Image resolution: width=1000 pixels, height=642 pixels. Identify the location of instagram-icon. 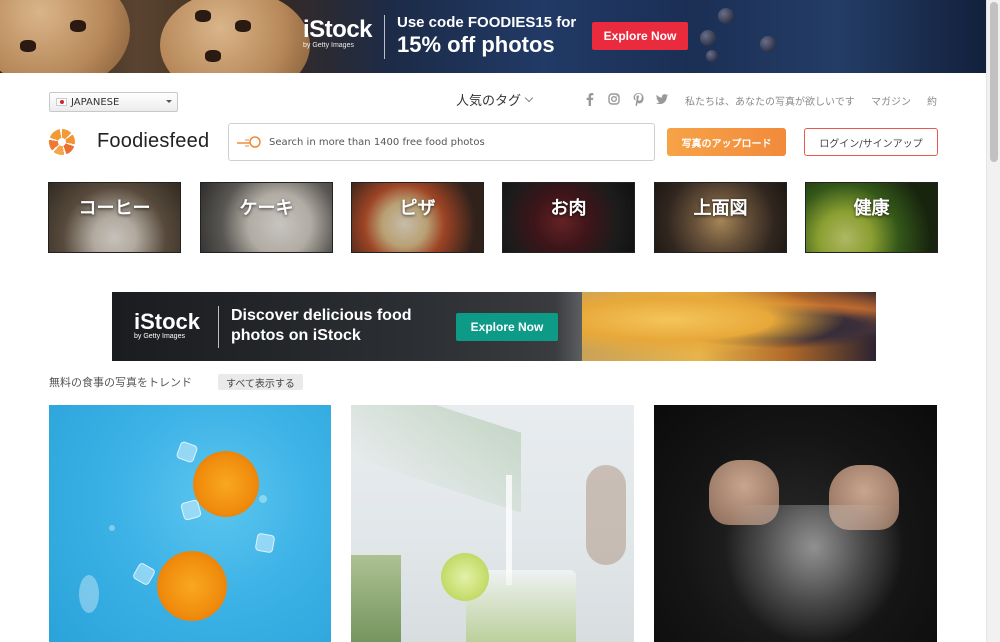
(614, 99).